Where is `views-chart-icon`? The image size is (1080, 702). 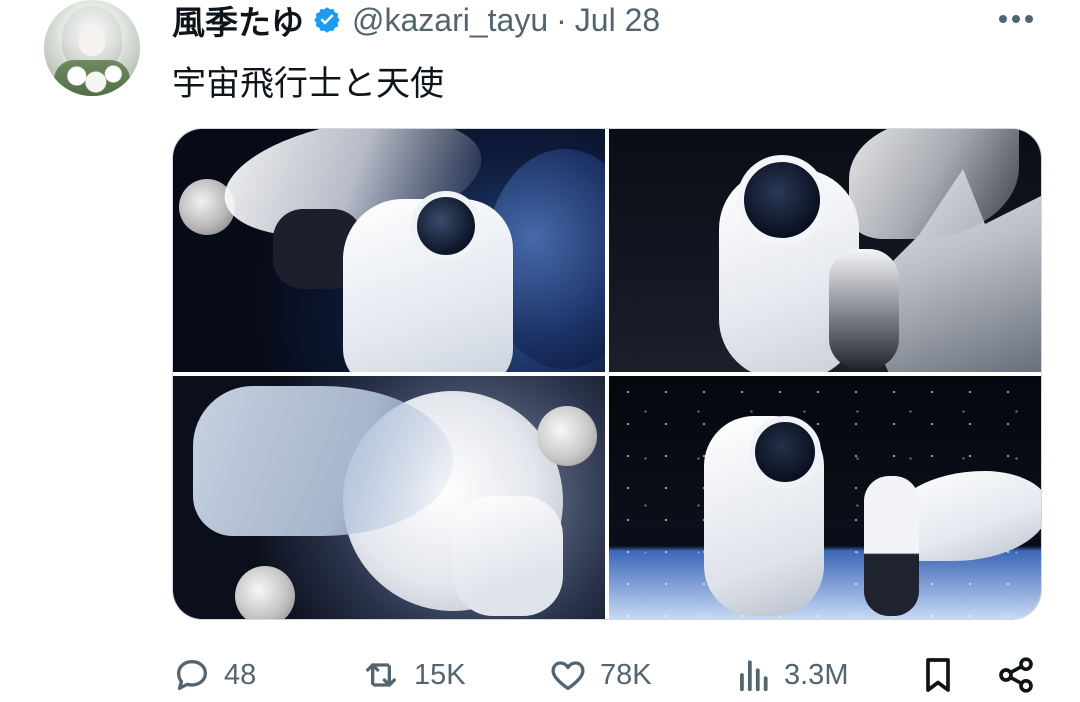
views-chart-icon is located at coordinates (753, 675).